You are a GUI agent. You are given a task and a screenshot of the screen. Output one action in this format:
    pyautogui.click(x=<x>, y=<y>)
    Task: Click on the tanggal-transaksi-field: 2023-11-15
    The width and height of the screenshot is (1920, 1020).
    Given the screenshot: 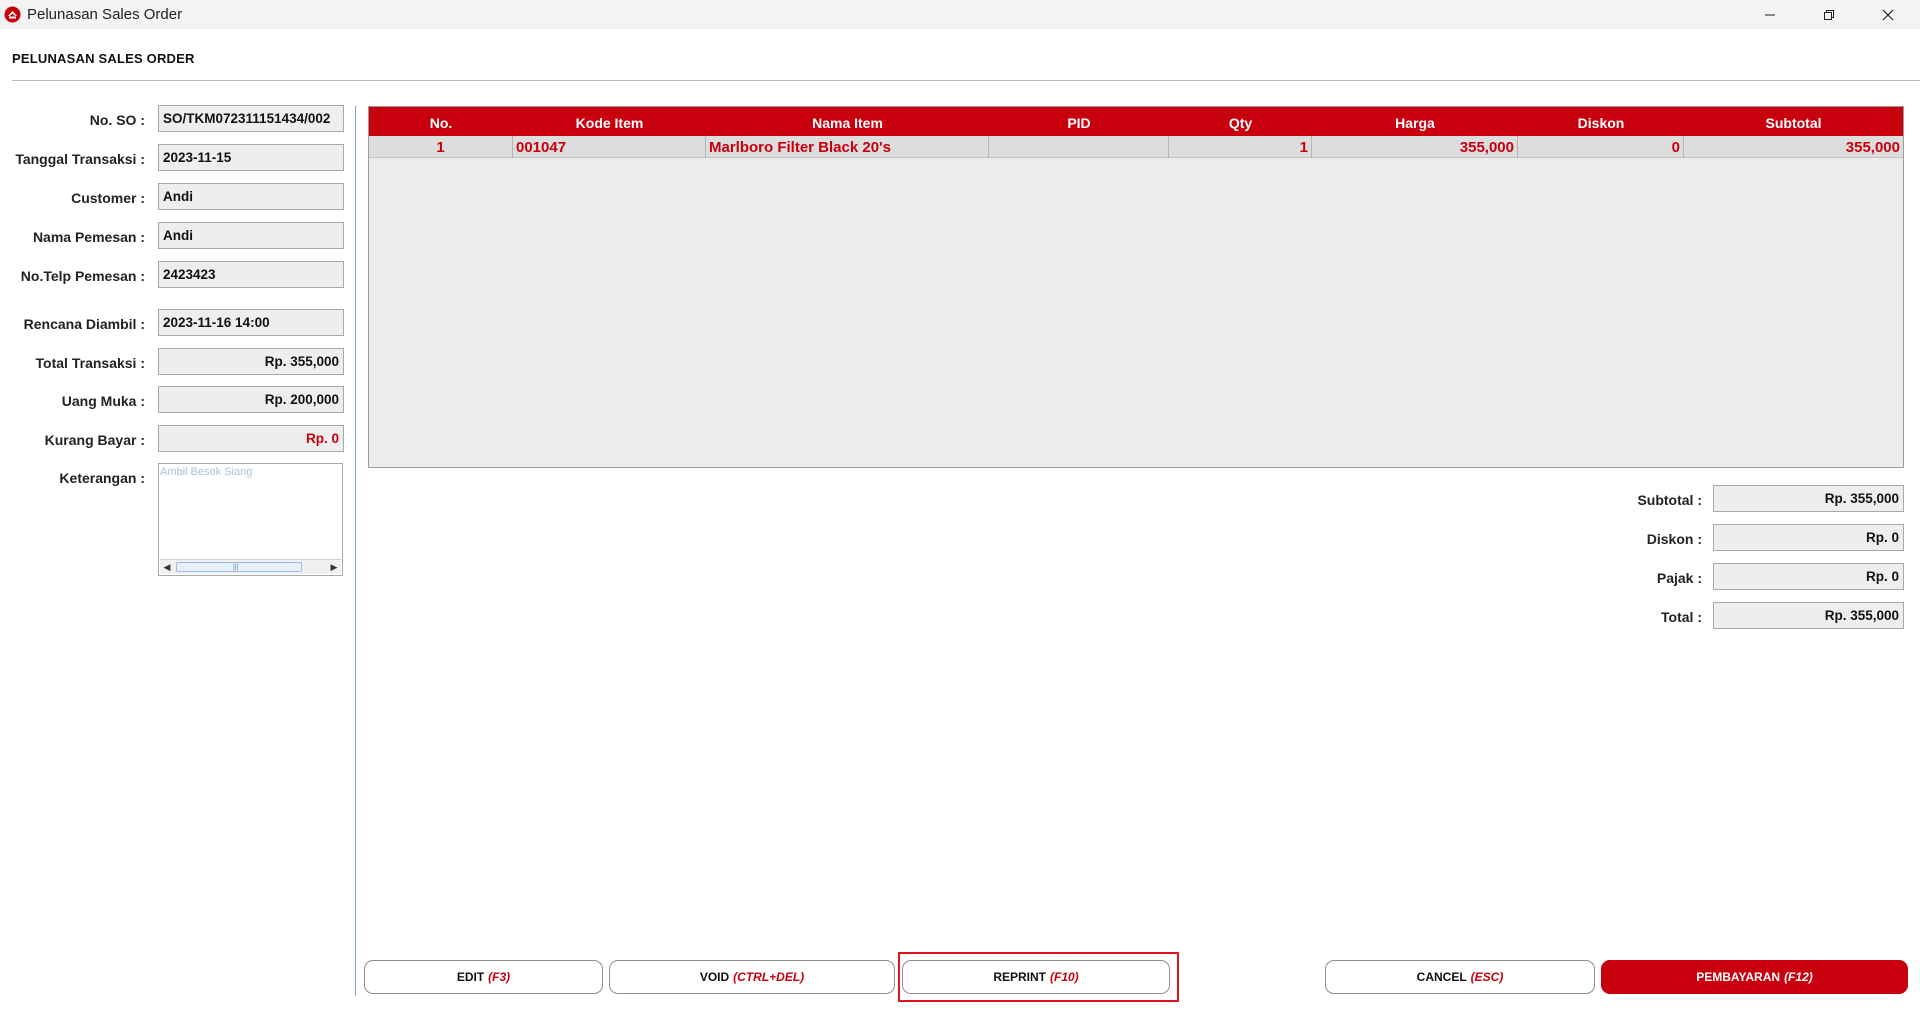 What is the action you would take?
    pyautogui.click(x=251, y=157)
    